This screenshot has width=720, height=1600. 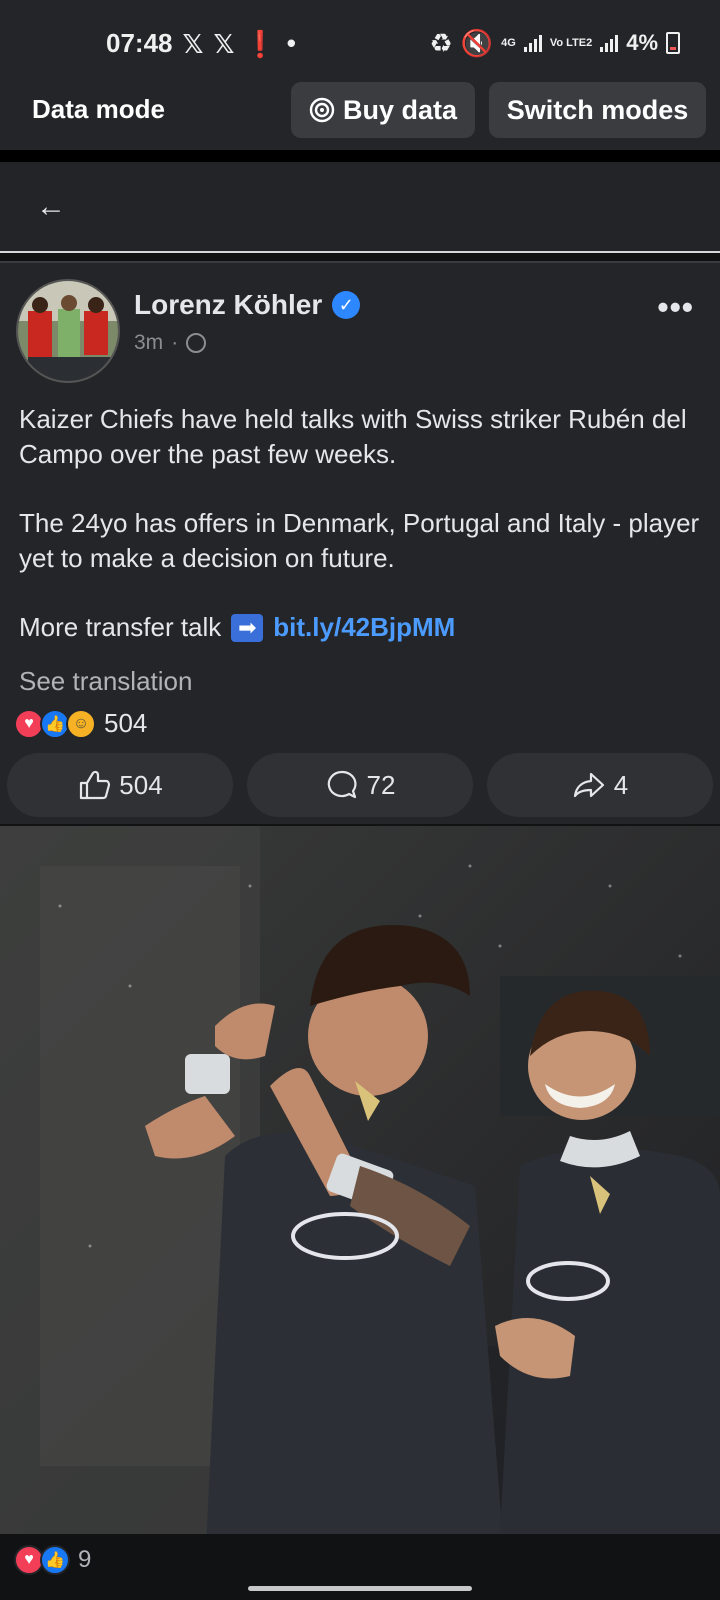 What do you see at coordinates (247, 627) in the screenshot?
I see `right-arrow-emoji-icon: ➡` at bounding box center [247, 627].